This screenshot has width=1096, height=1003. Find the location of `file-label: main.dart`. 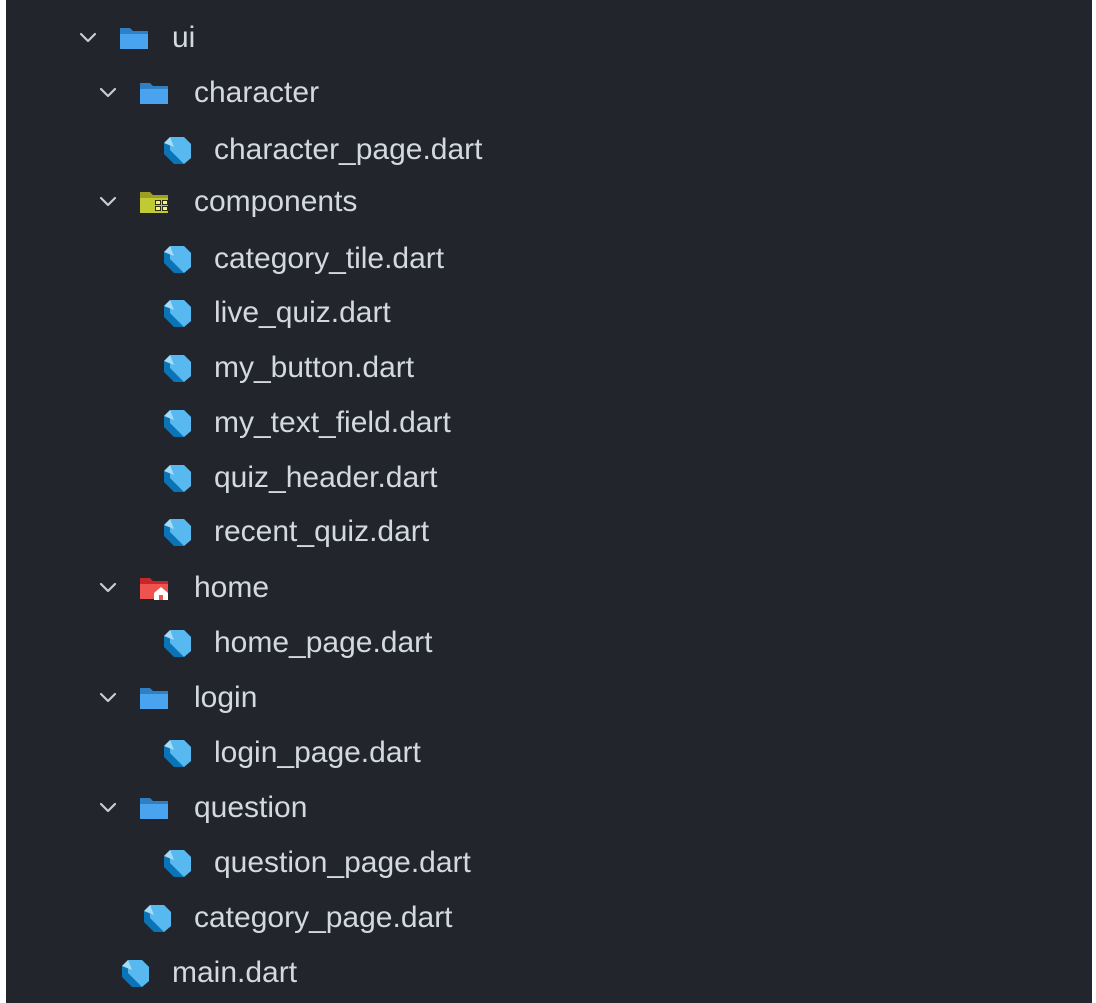

file-label: main.dart is located at coordinates (235, 972).